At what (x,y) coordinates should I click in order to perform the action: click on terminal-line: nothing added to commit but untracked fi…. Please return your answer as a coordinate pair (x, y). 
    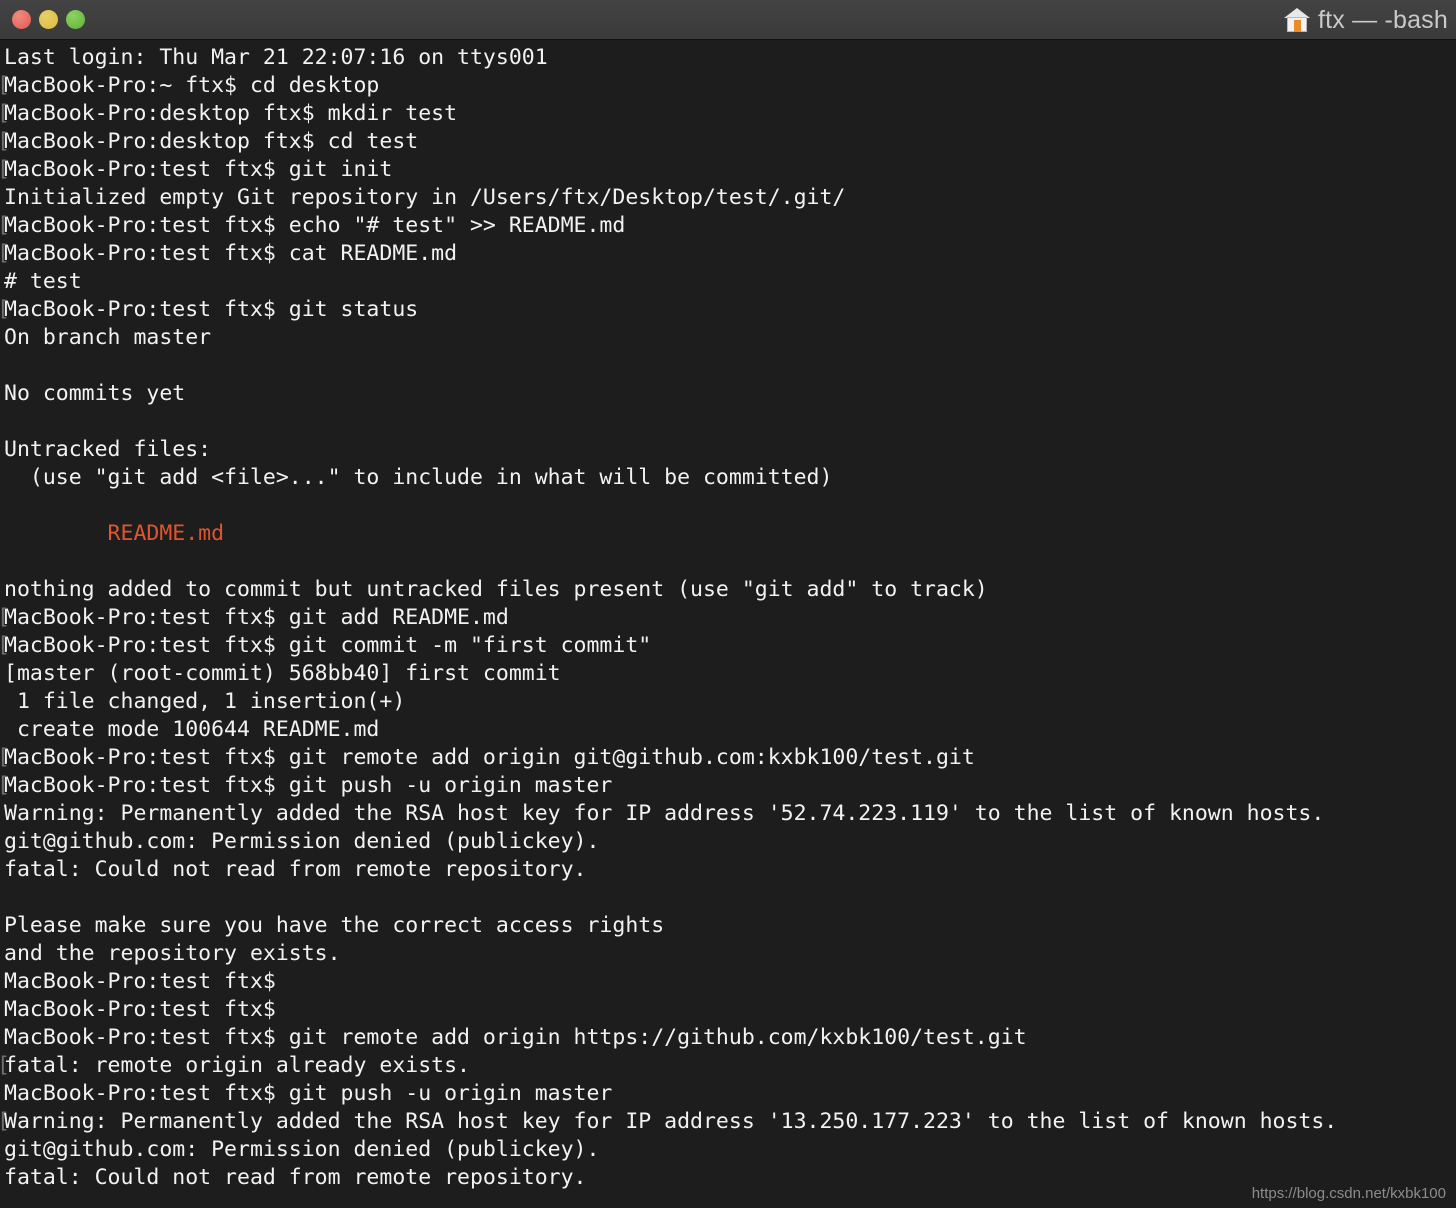
    Looking at the image, I should click on (496, 589).